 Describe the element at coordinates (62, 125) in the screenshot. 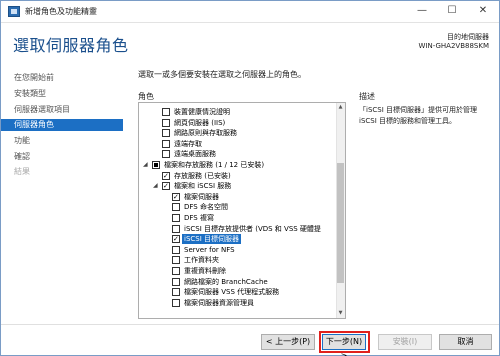

I see `nav-item-server-roles: 伺服器角色` at that location.